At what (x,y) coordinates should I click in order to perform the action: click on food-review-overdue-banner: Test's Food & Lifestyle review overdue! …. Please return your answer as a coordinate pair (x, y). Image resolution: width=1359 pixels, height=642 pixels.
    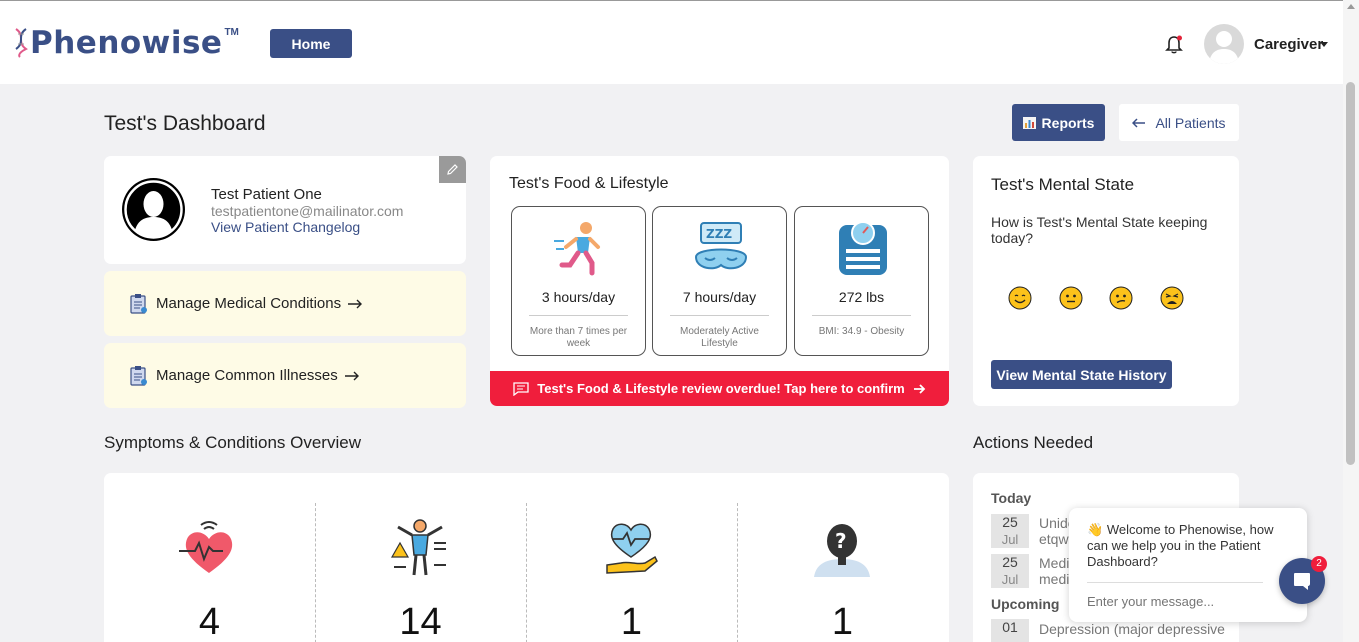
    Looking at the image, I should click on (719, 388).